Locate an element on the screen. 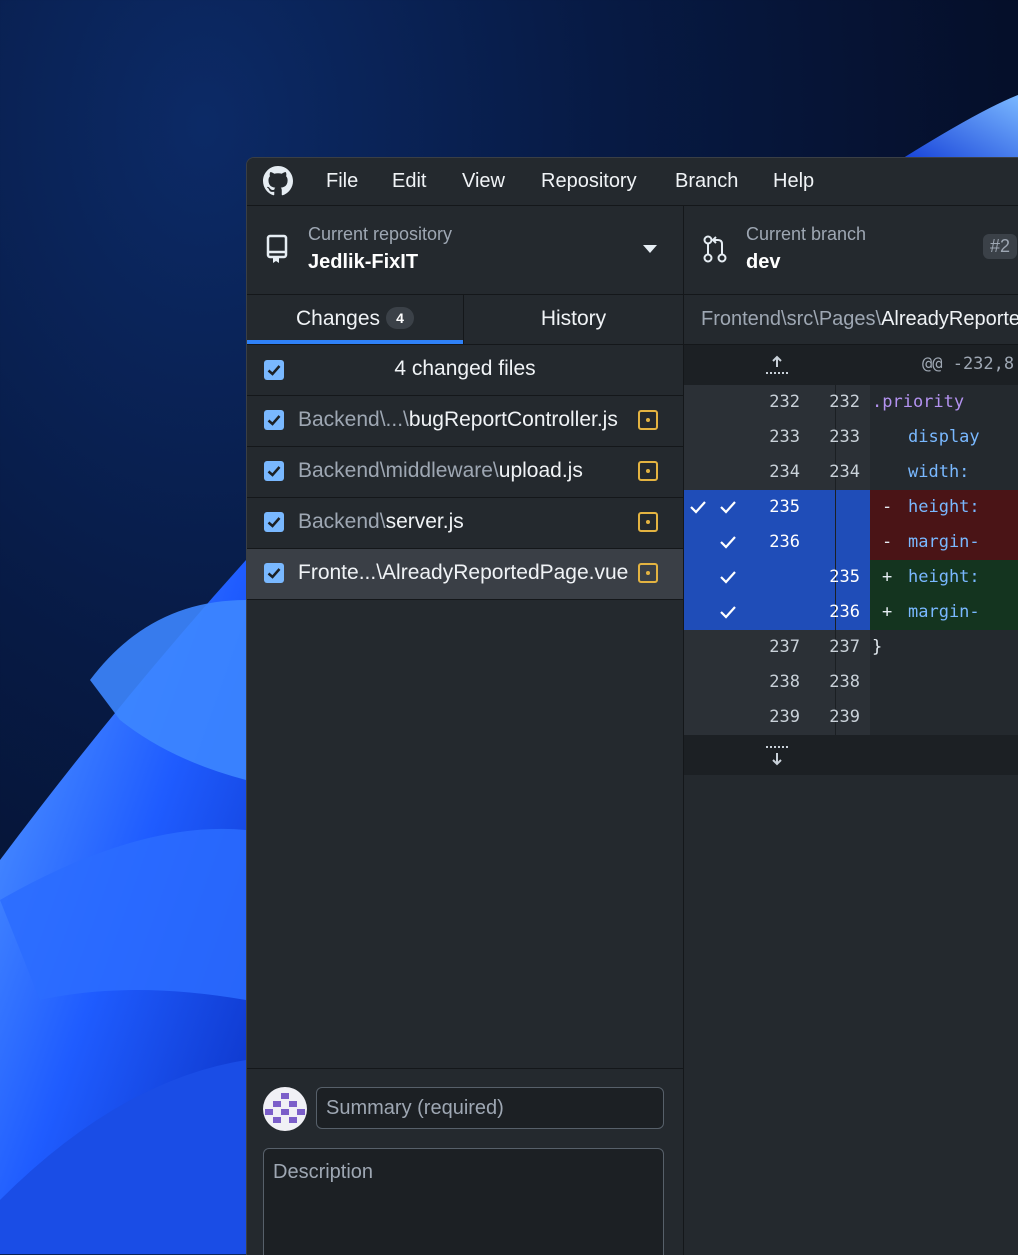 The height and width of the screenshot is (1255, 1018). file-path: Backend\server.js is located at coordinates (381, 521).